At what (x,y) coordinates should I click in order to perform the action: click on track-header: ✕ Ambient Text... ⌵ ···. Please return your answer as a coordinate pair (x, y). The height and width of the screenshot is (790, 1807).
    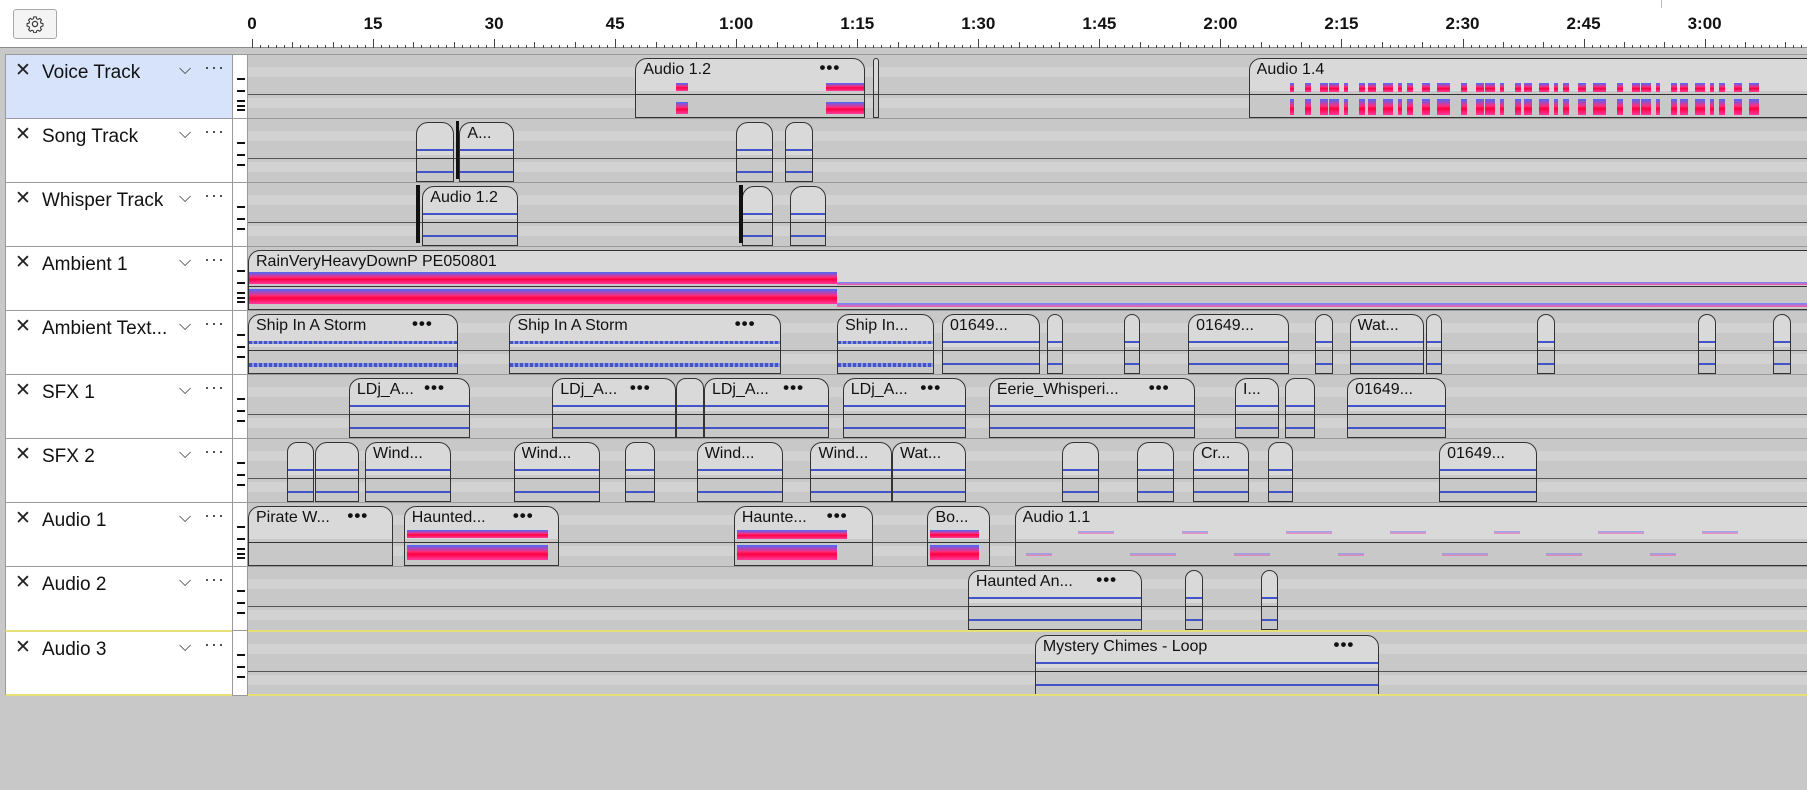
    Looking at the image, I should click on (118, 343).